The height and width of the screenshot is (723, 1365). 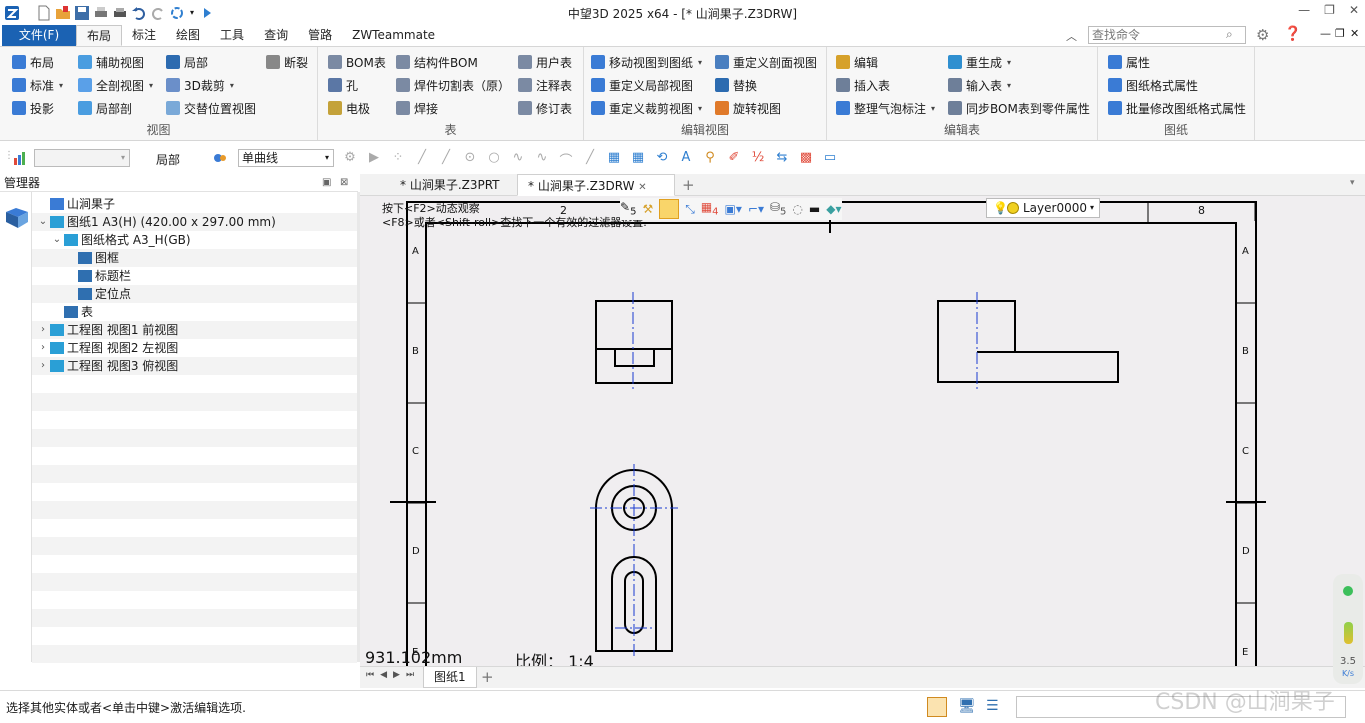 I want to click on partial-button: 局部, so click(x=187, y=62).